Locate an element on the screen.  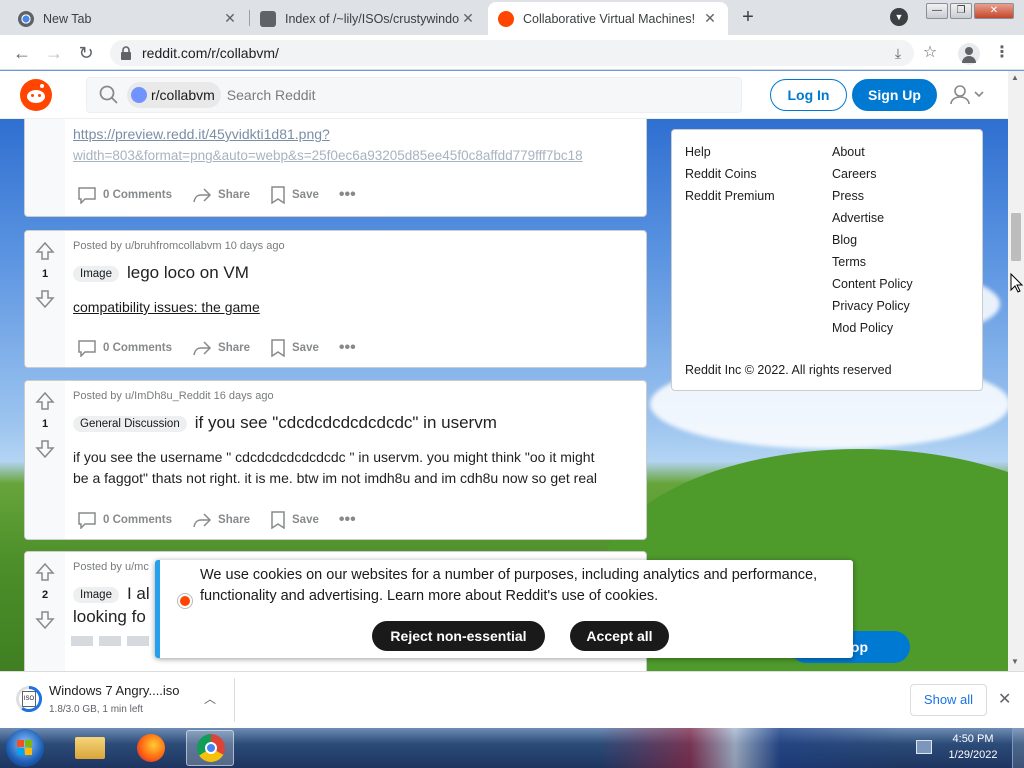
explorer-taskbar-icon is located at coordinates (90, 748).